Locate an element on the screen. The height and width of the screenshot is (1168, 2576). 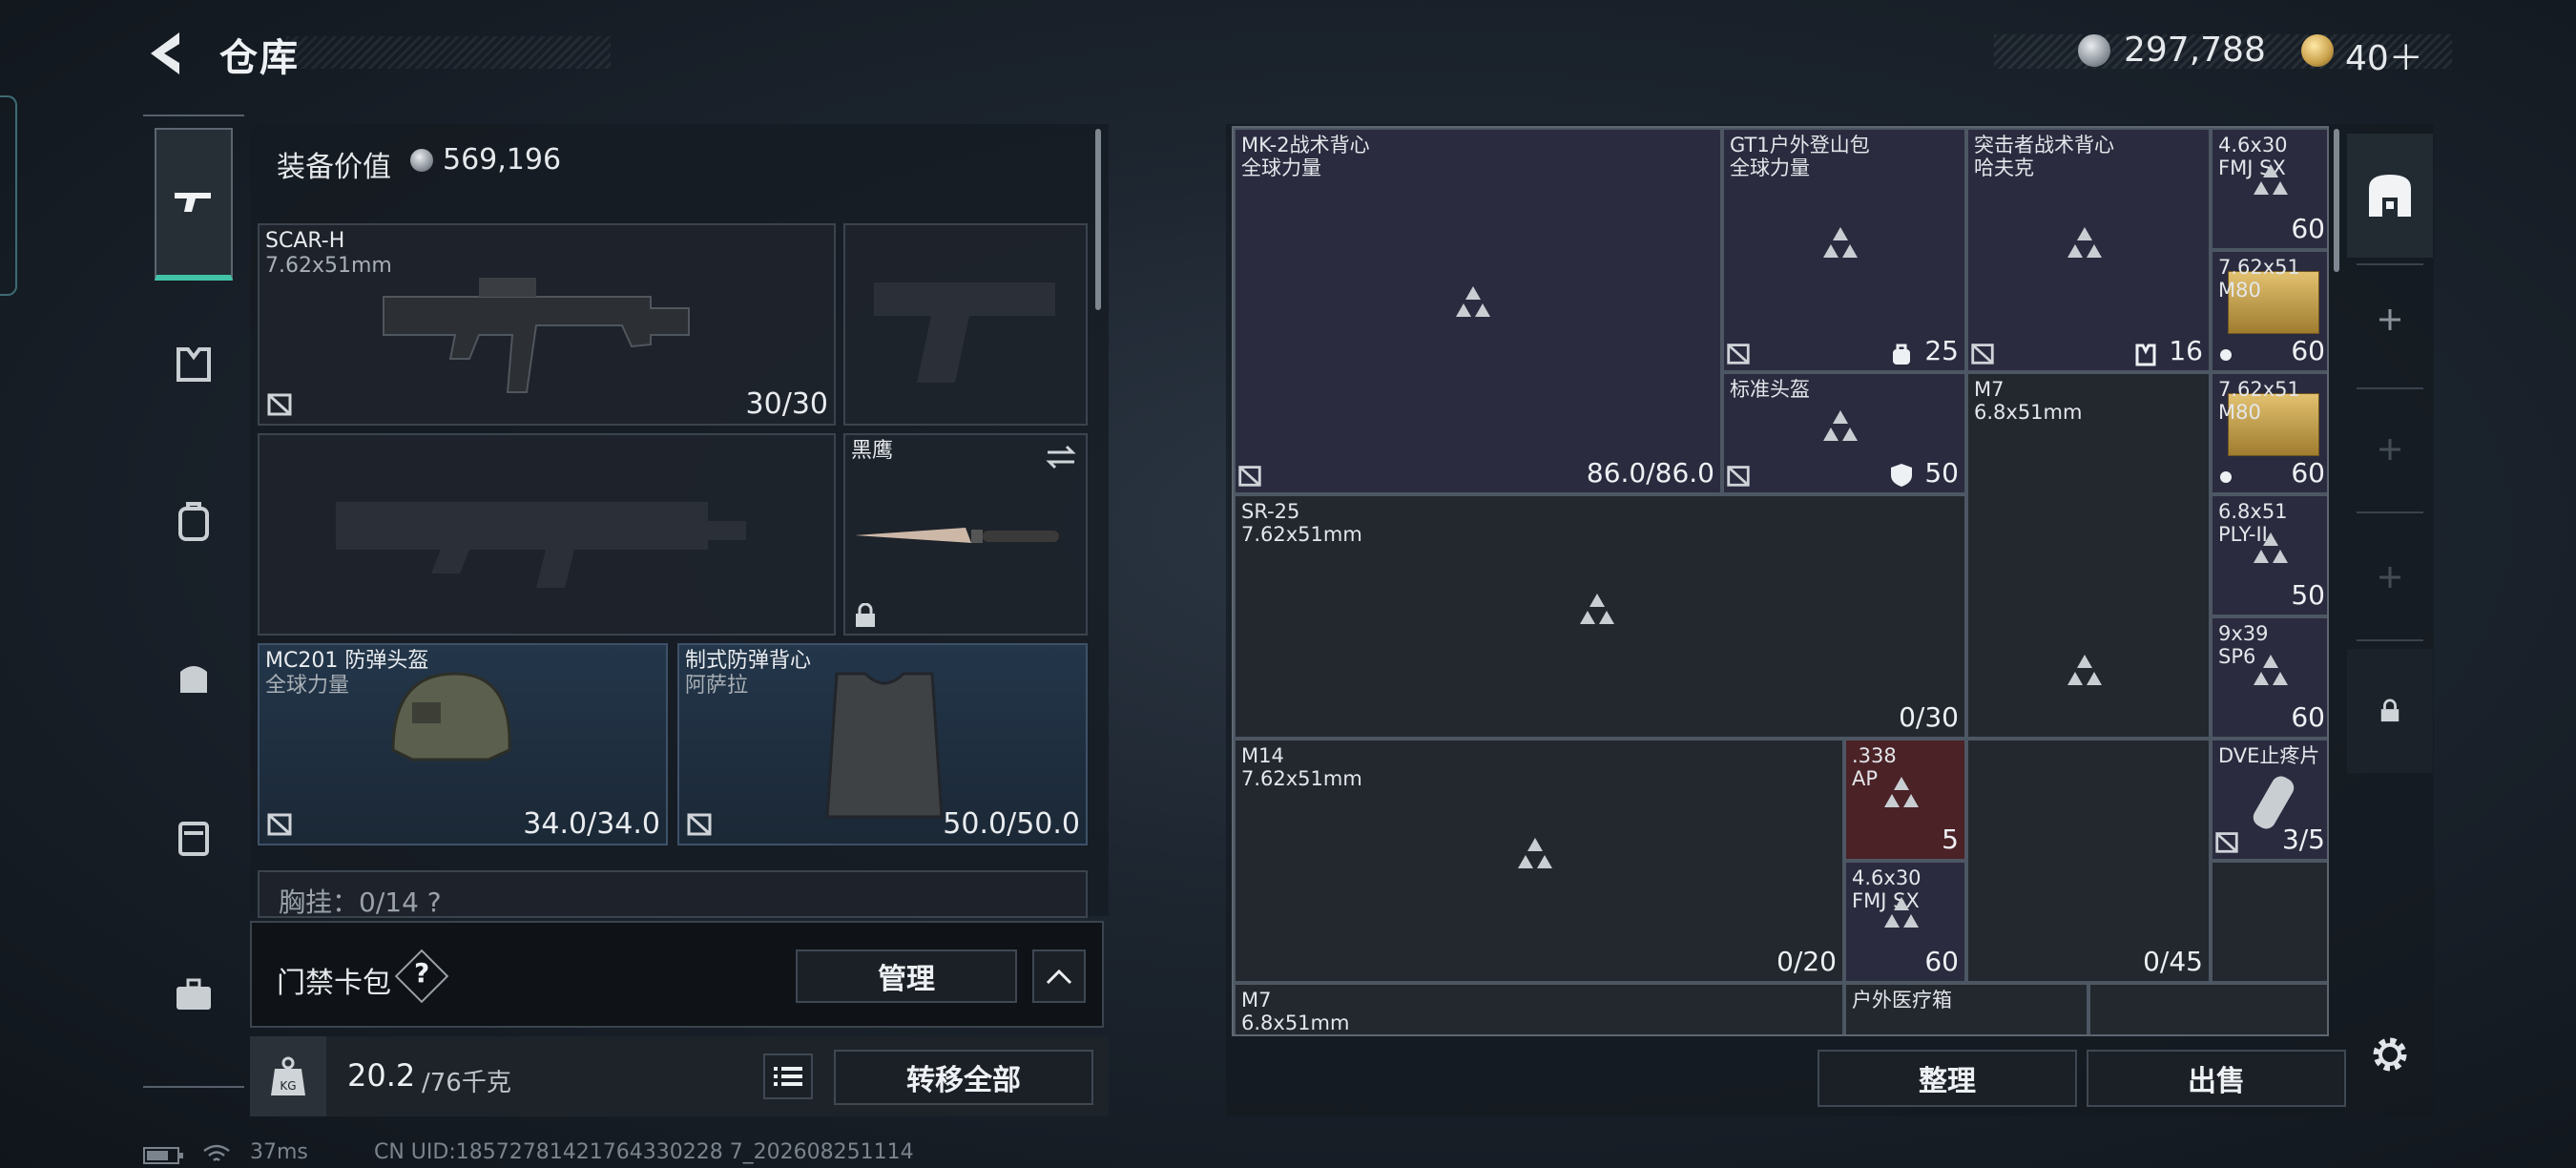
primary-weapon-name: SCAR-H is located at coordinates (305, 241).